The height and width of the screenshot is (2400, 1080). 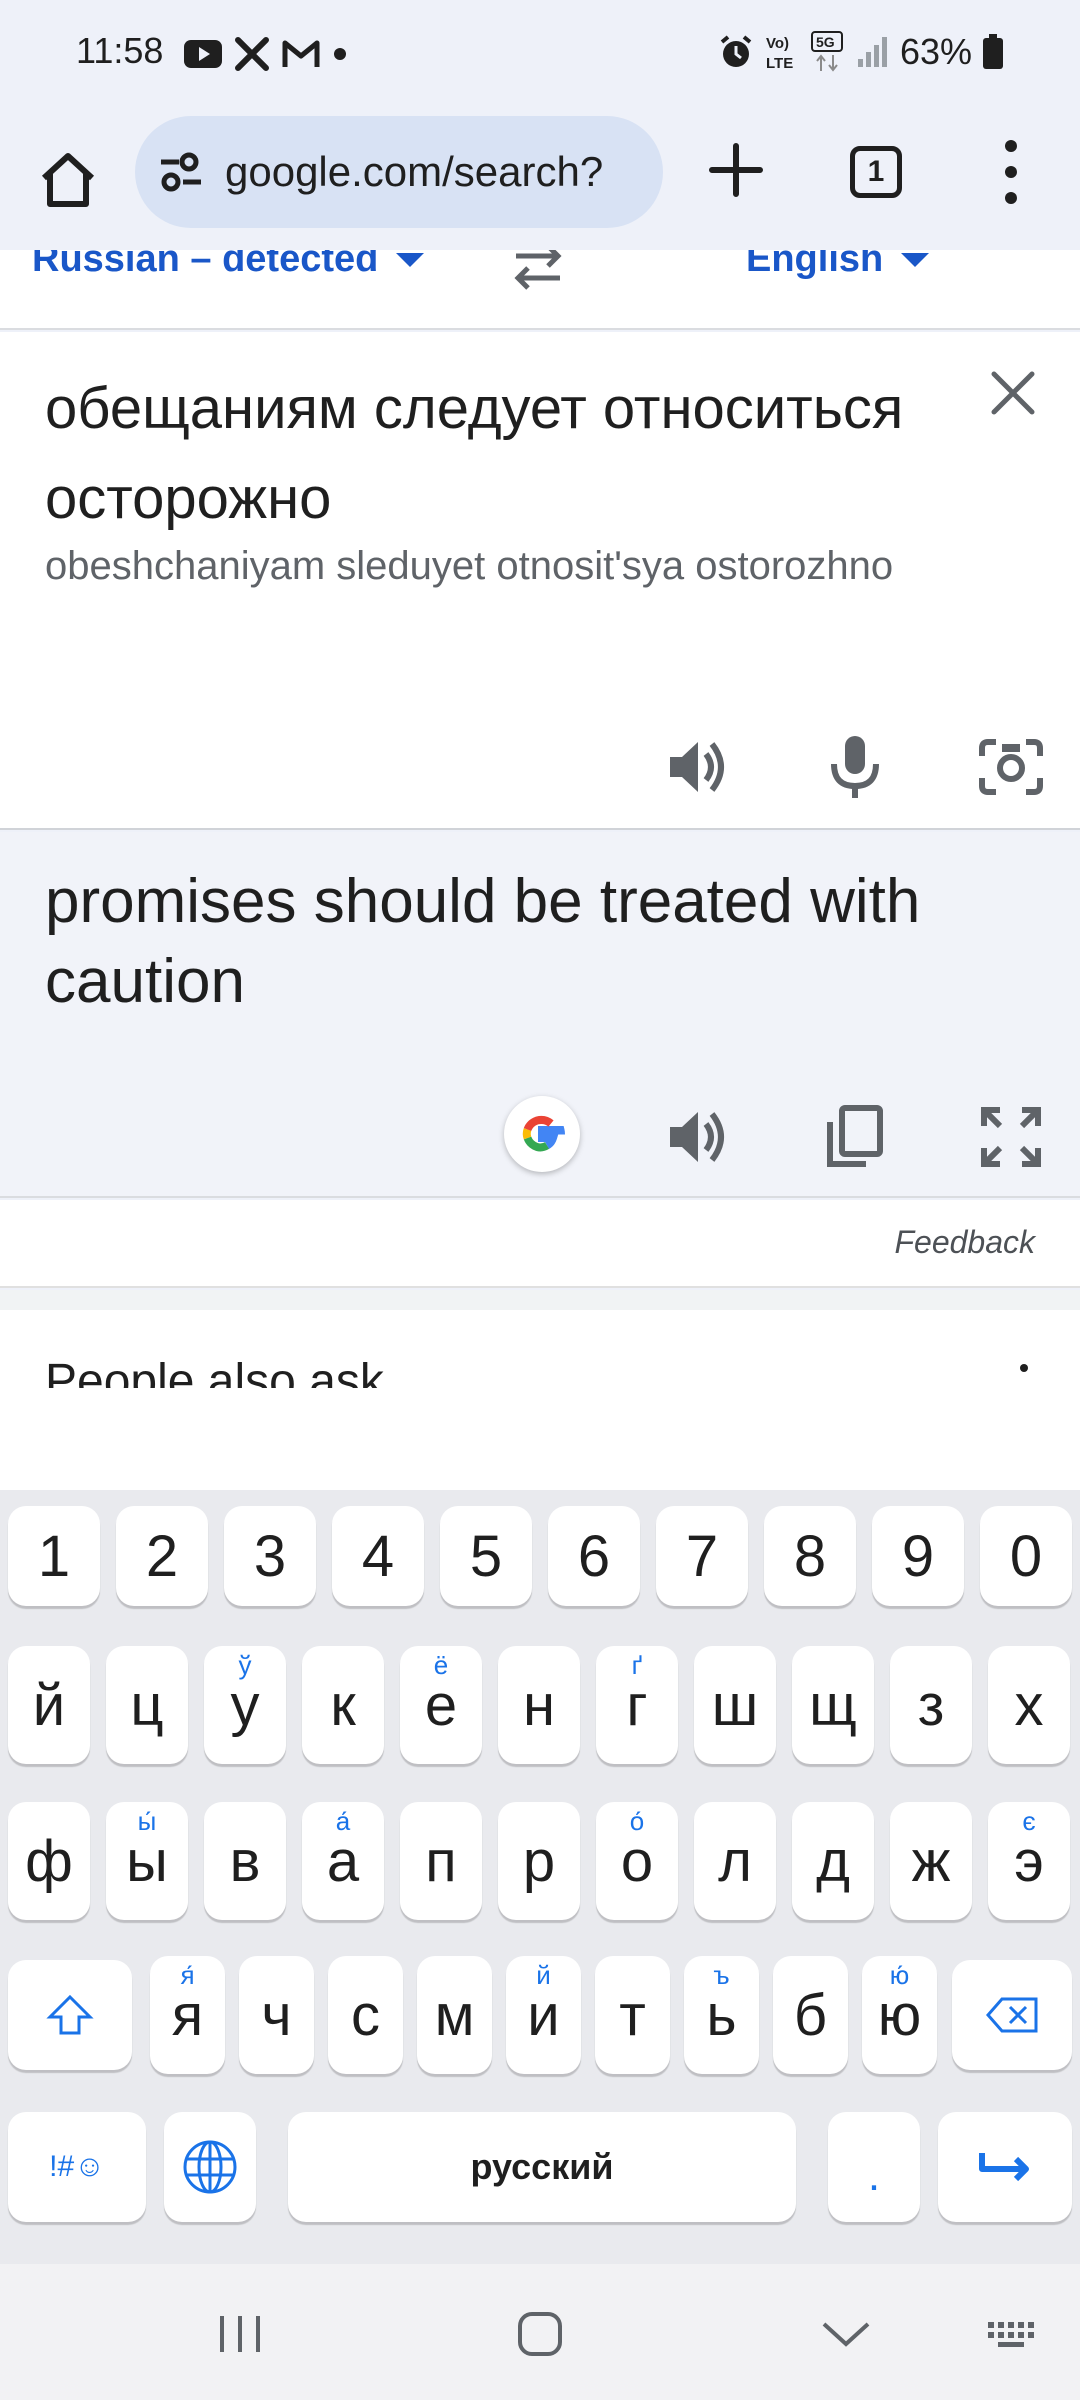 What do you see at coordinates (1024, 1374) in the screenshot?
I see `more-options-icon` at bounding box center [1024, 1374].